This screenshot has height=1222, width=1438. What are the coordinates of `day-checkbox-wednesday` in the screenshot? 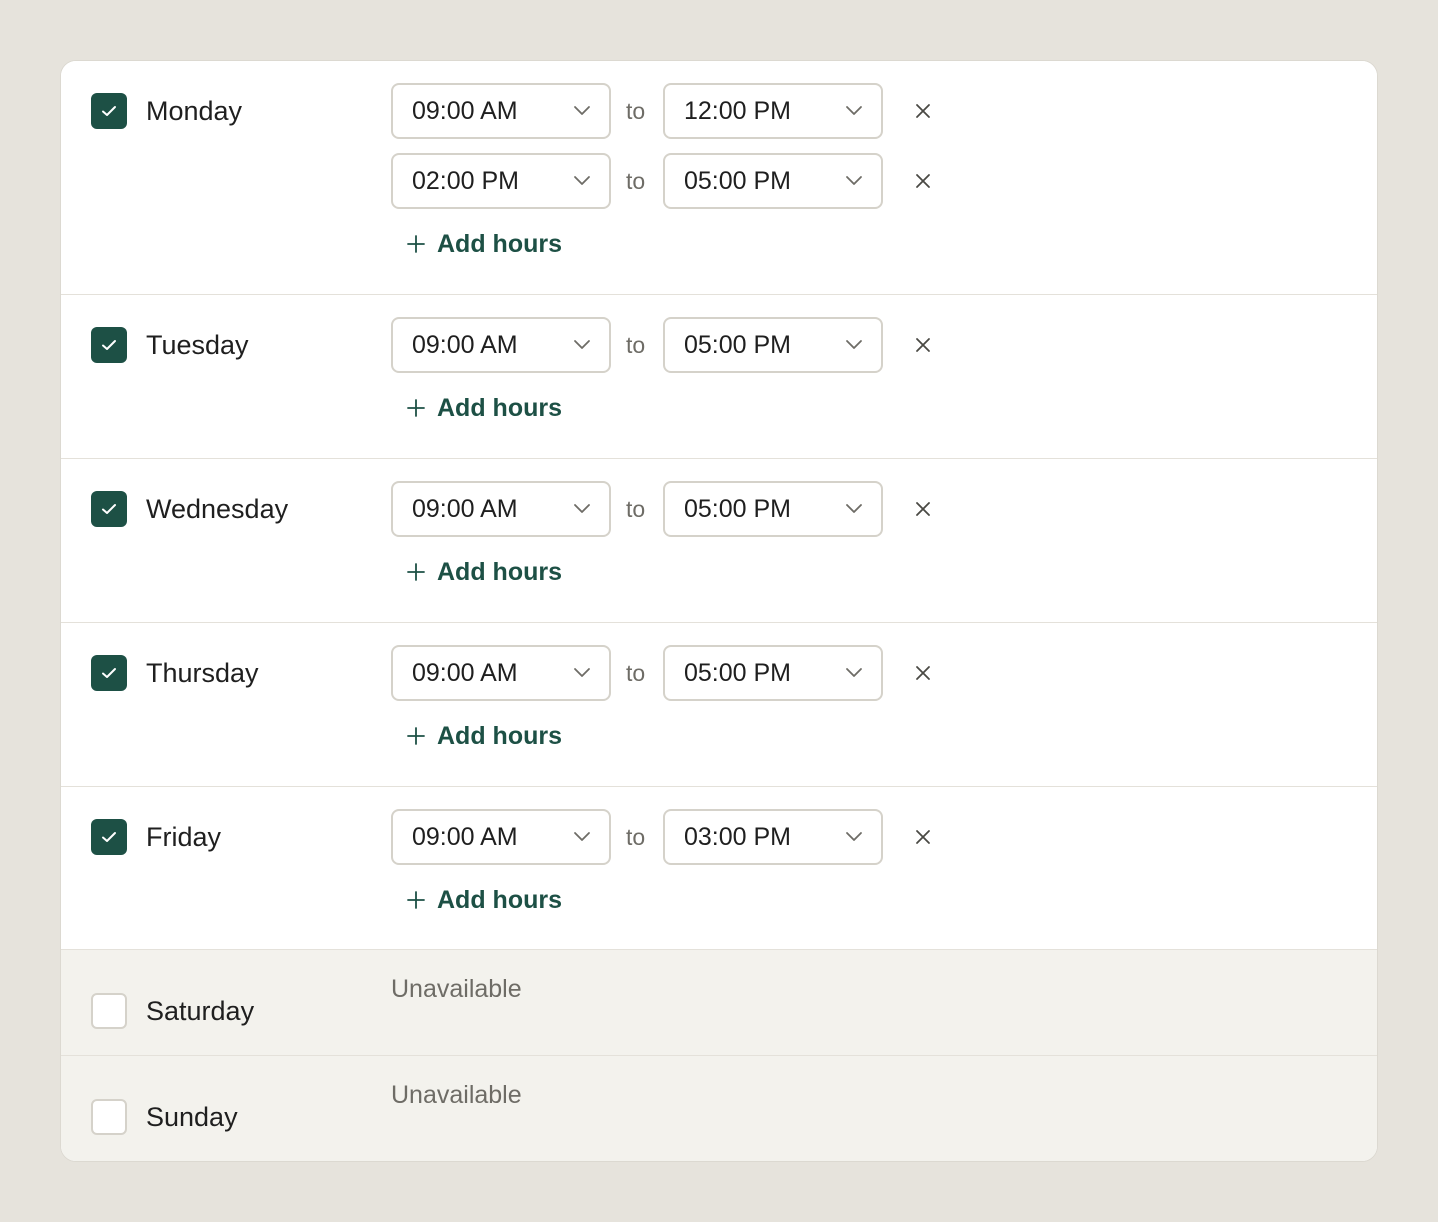 It's located at (109, 509).